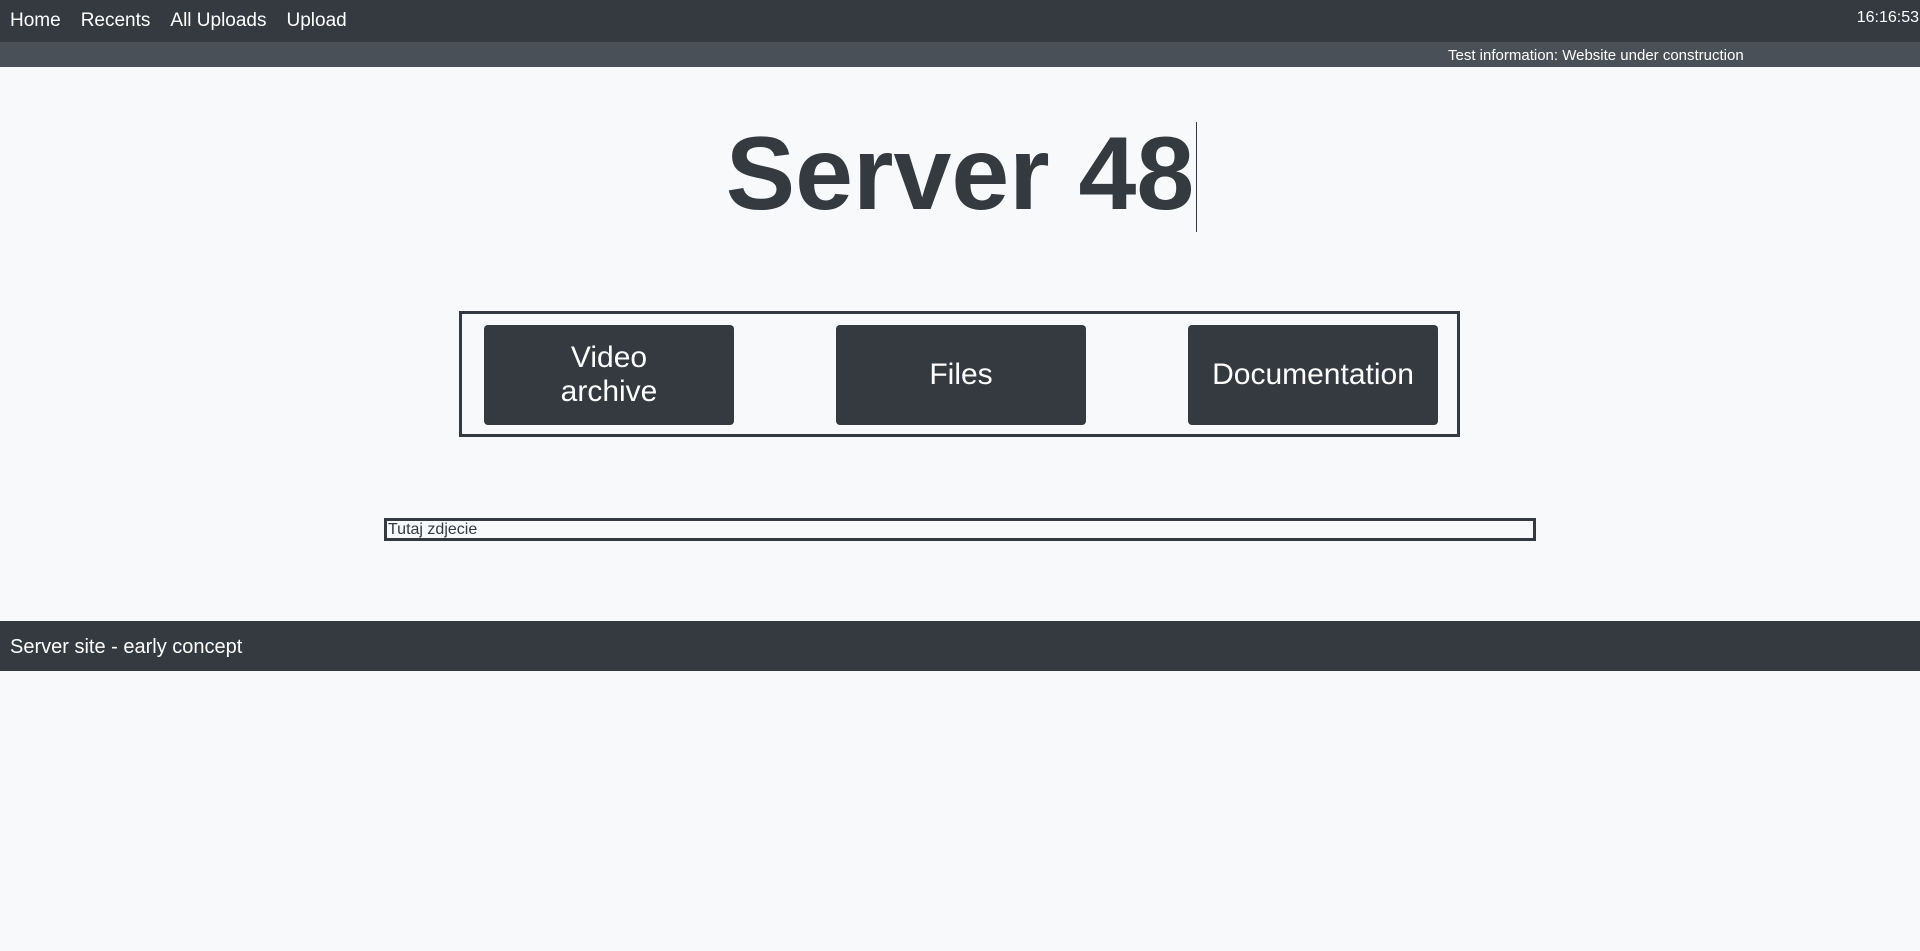 This screenshot has width=1920, height=951. What do you see at coordinates (126, 647) in the screenshot?
I see `footer-text: Server site - early concept` at bounding box center [126, 647].